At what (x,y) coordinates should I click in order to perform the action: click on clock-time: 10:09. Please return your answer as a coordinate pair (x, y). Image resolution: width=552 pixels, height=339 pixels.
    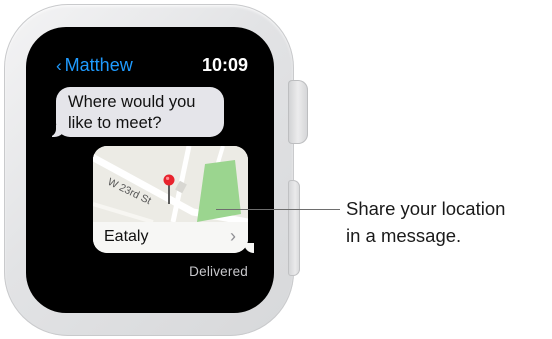
    Looking at the image, I should click on (224, 65).